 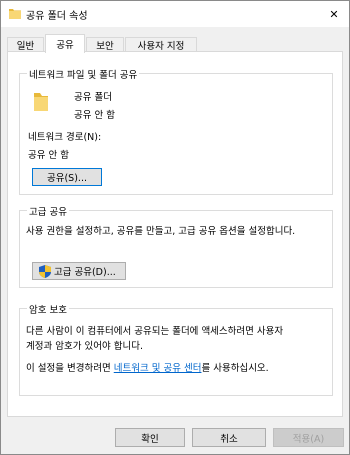 I want to click on close-button: ✕, so click(x=334, y=14).